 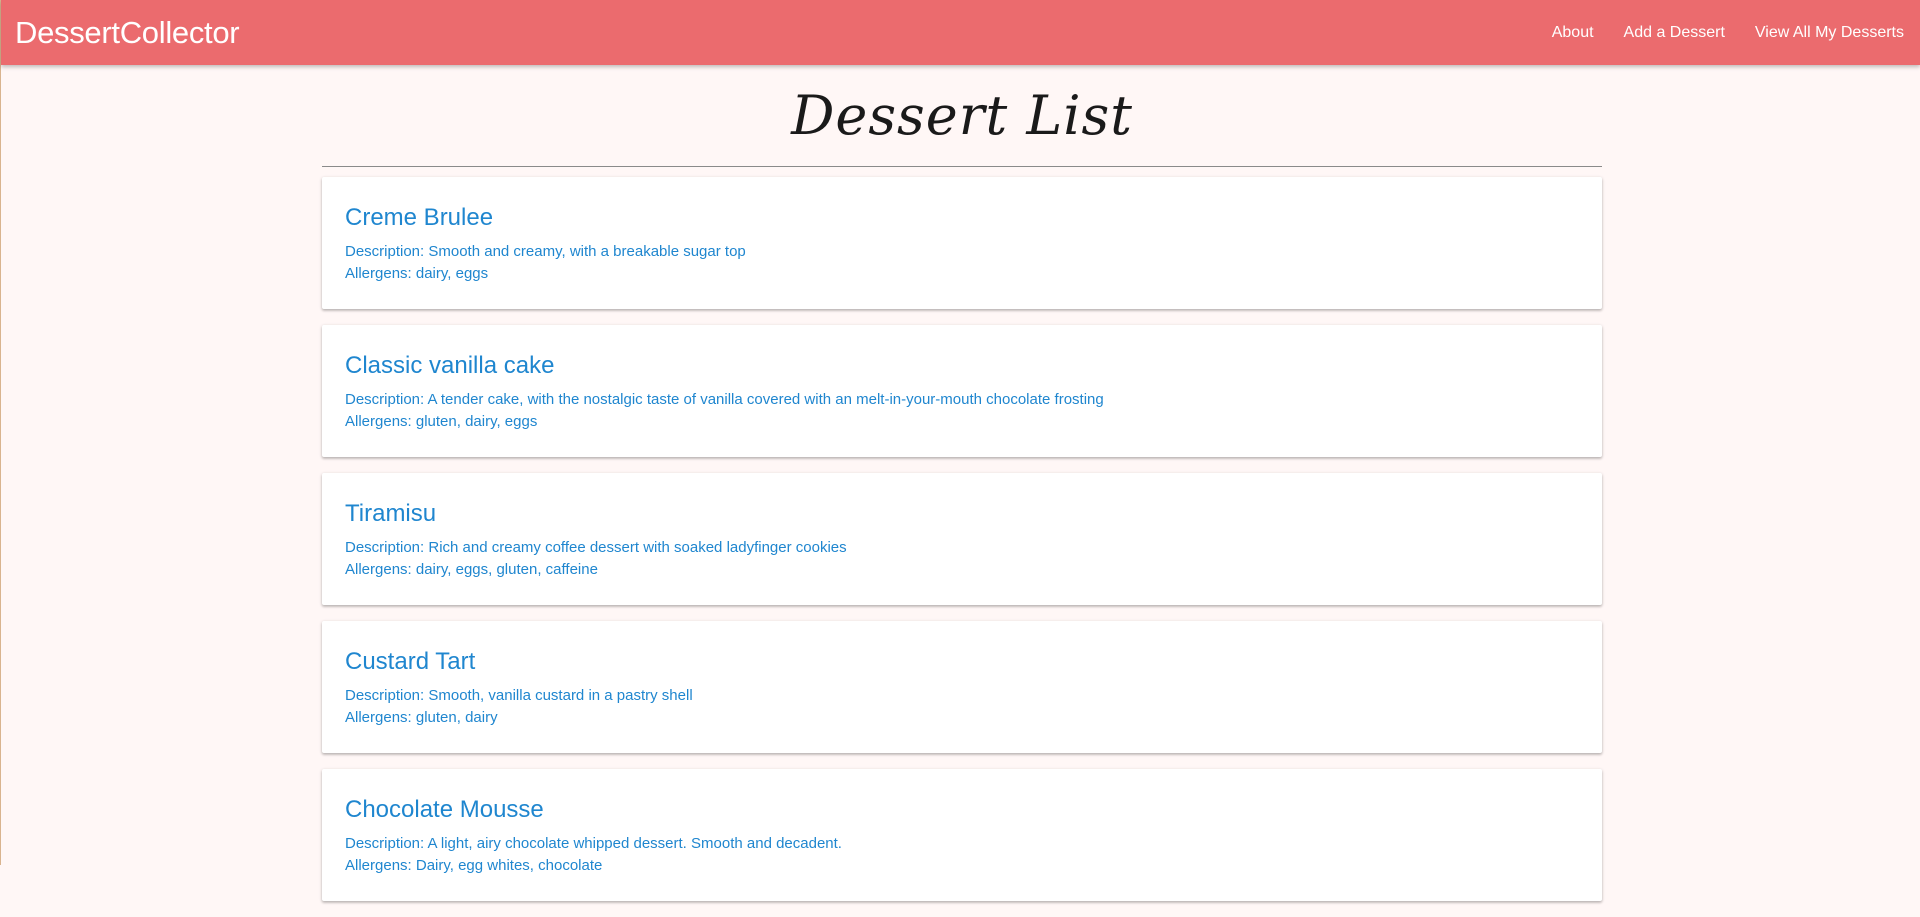 I want to click on dessert-name: Tiramisu, so click(x=391, y=513).